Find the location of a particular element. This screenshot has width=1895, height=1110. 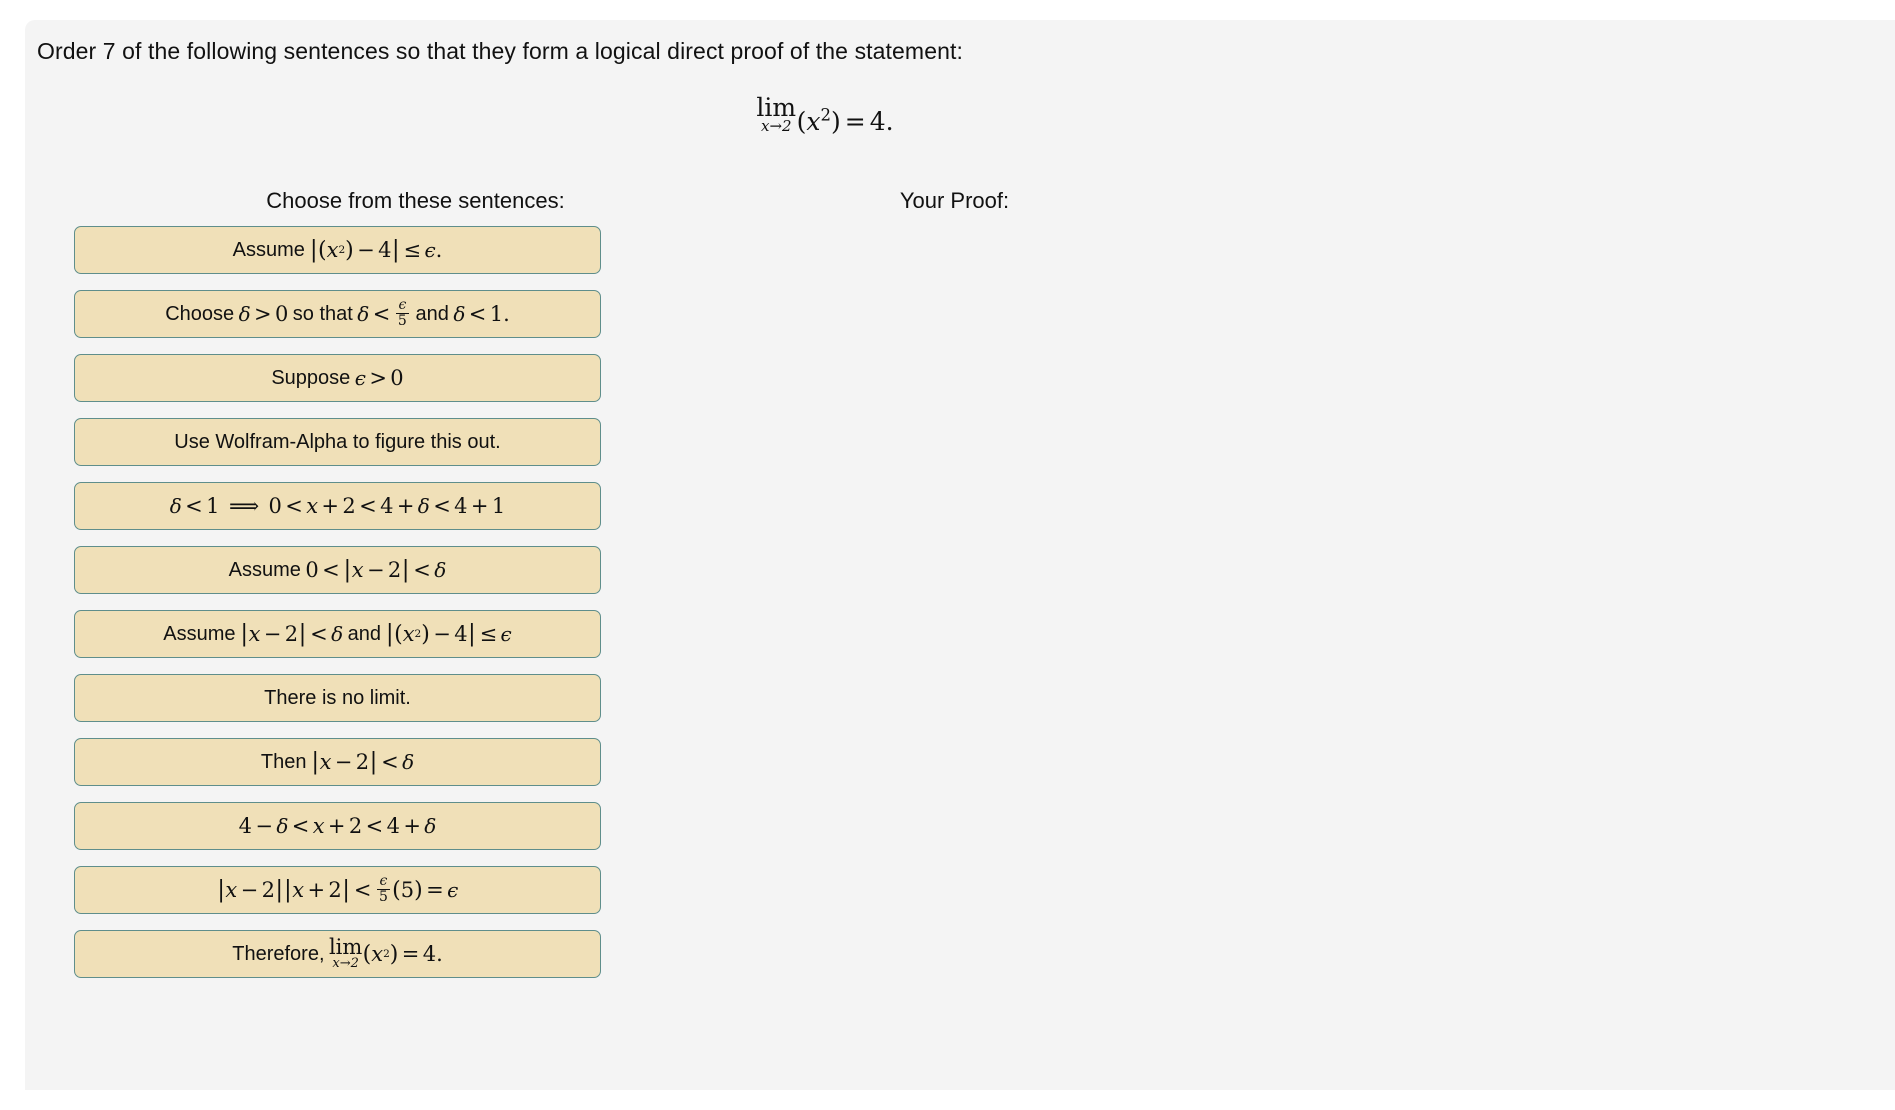

sentence-tile: Assume 0 < | x −2 | < δ is located at coordinates (337, 570).